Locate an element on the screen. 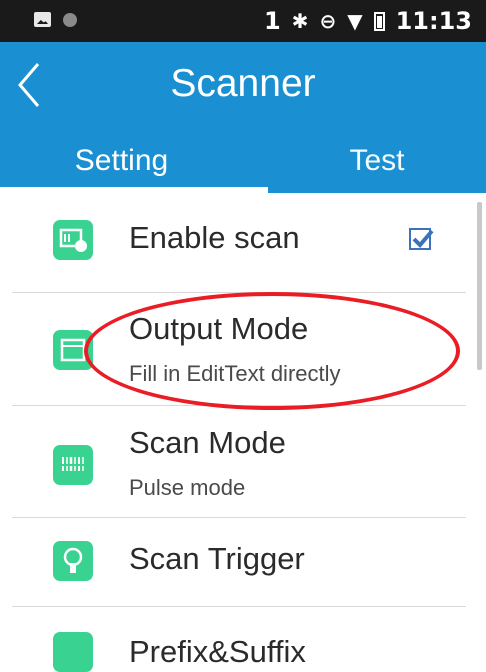 Image resolution: width=486 pixels, height=672 pixels. enable-scan-checkbox is located at coordinates (421, 239).